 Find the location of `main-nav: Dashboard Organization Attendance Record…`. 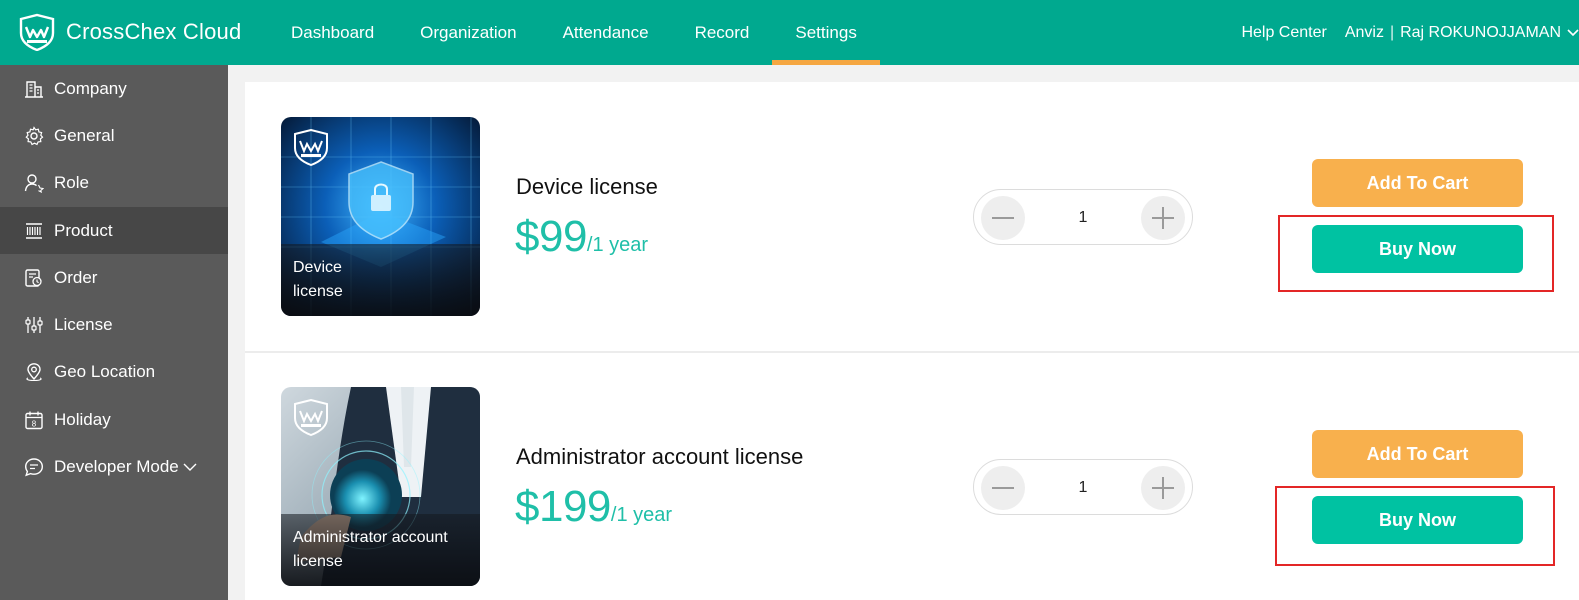

main-nav: Dashboard Organization Attendance Record… is located at coordinates (574, 32).